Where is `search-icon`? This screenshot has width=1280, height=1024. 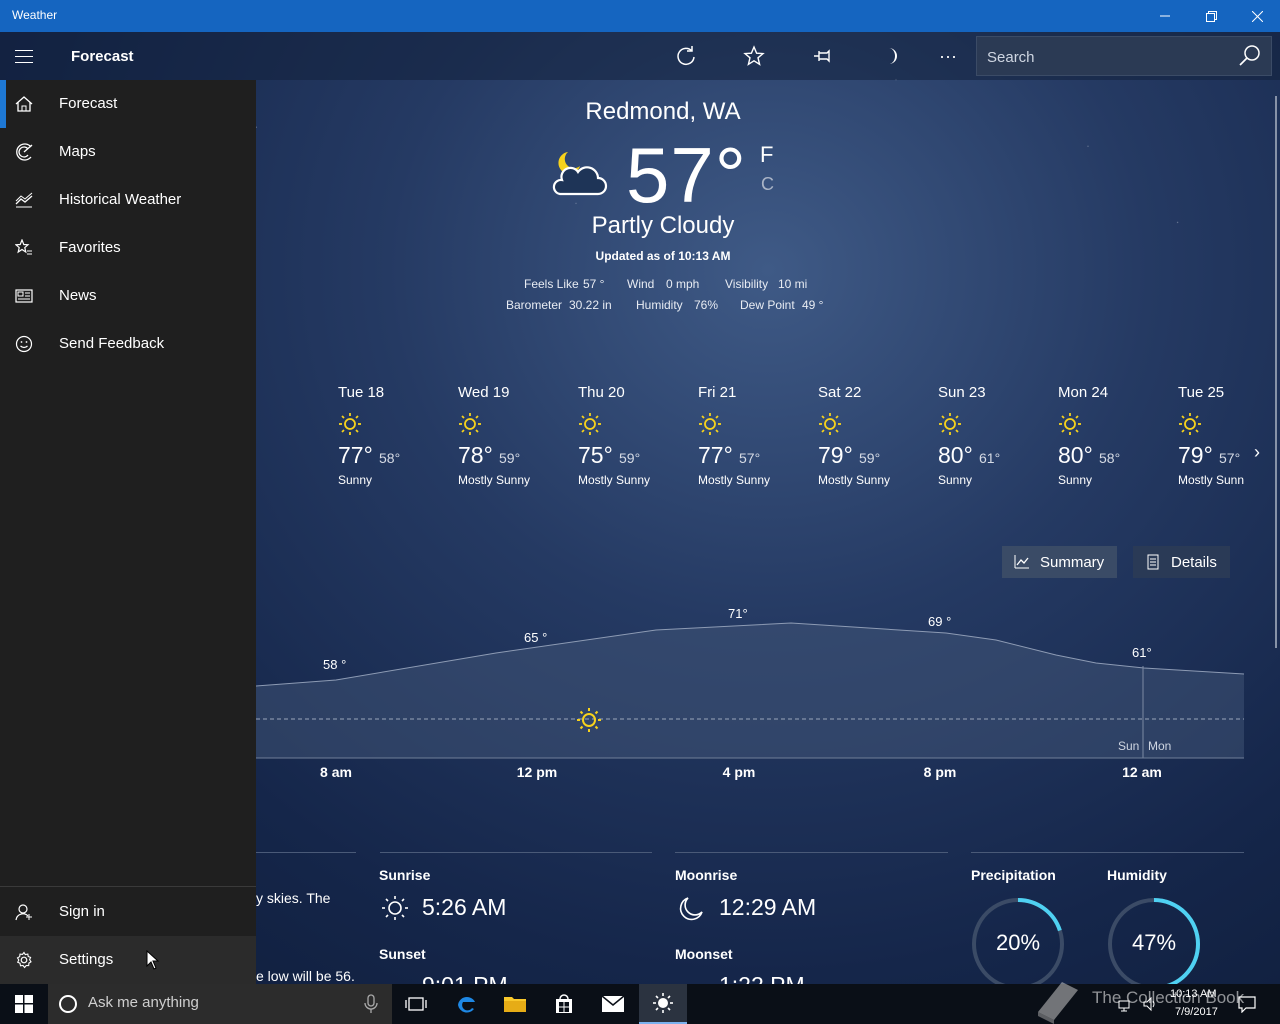 search-icon is located at coordinates (1250, 56).